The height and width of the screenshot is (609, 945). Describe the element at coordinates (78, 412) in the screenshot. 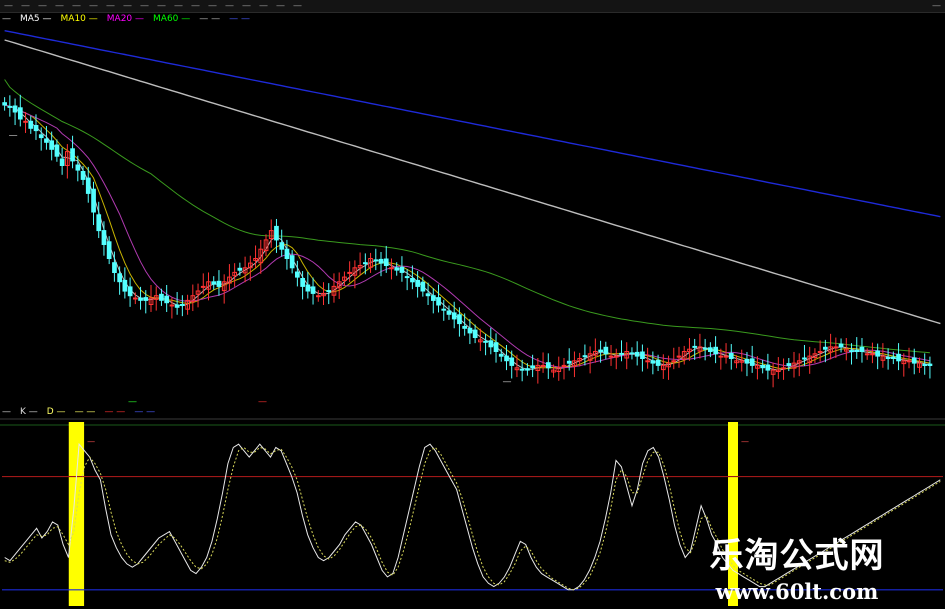

I see `sub-legend: — K — D — — — — — — —` at that location.